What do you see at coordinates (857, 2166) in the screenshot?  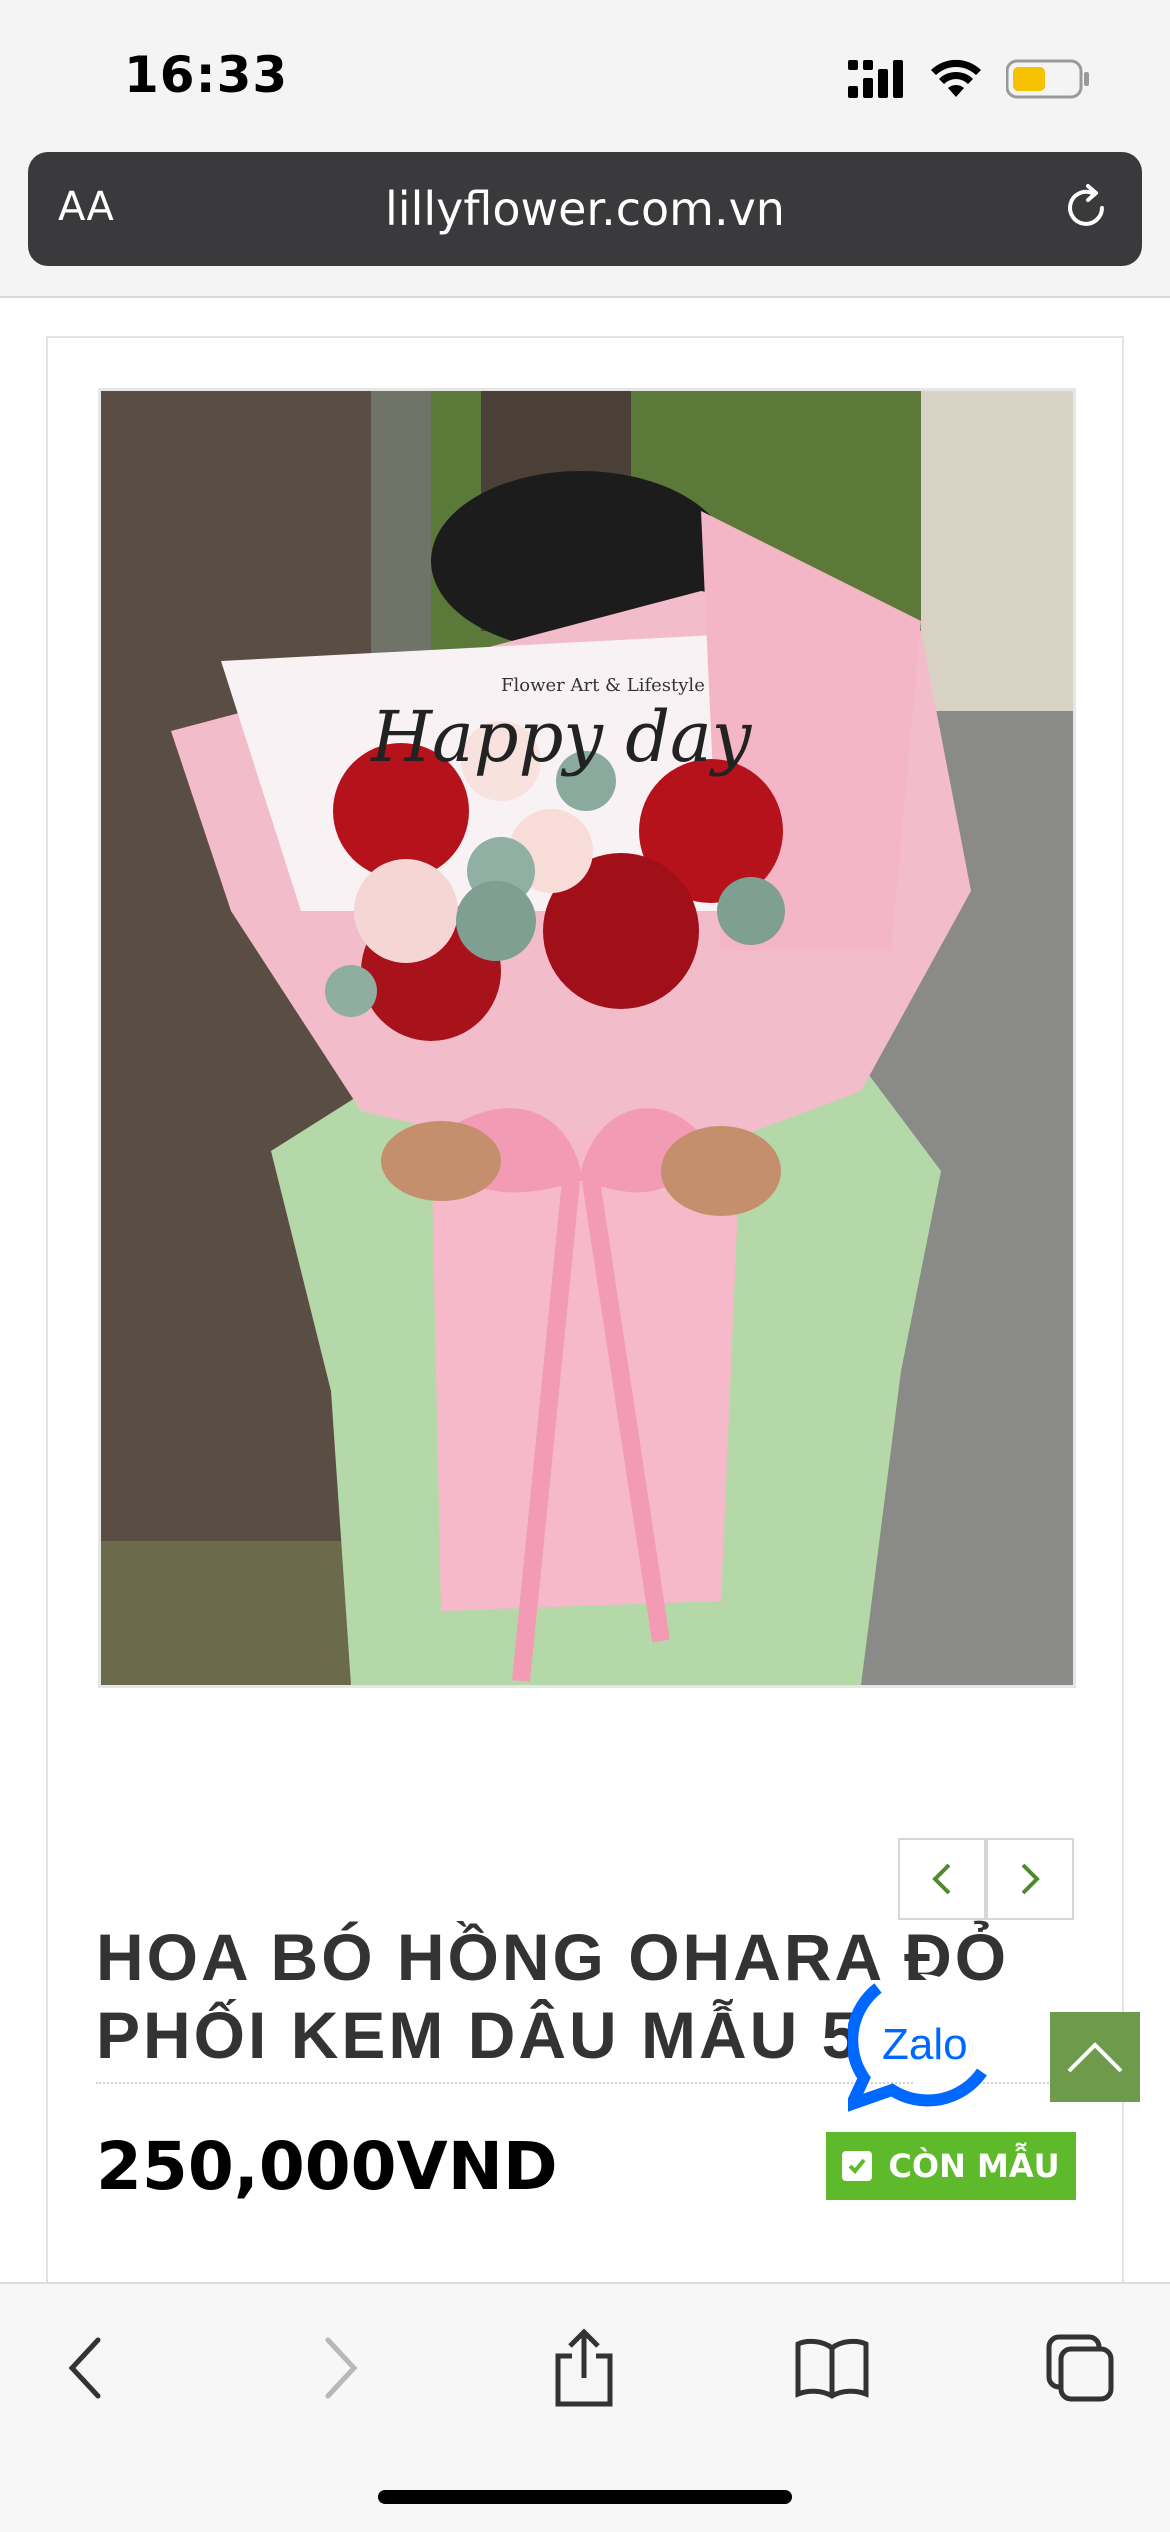 I see `checkbox-check-icon` at bounding box center [857, 2166].